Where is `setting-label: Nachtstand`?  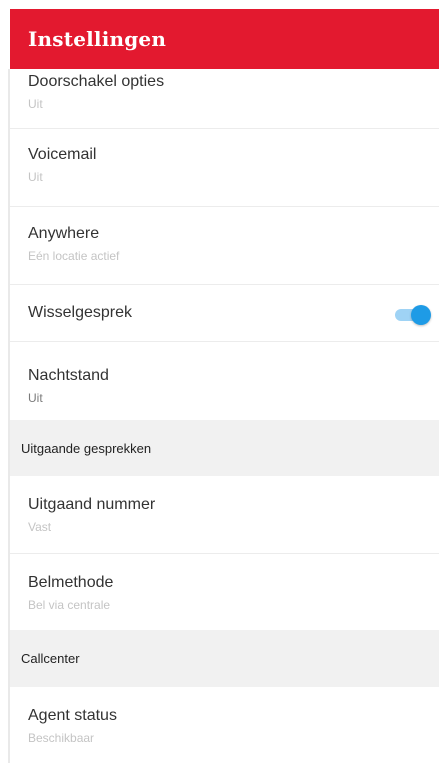
setting-label: Nachtstand is located at coordinates (68, 375).